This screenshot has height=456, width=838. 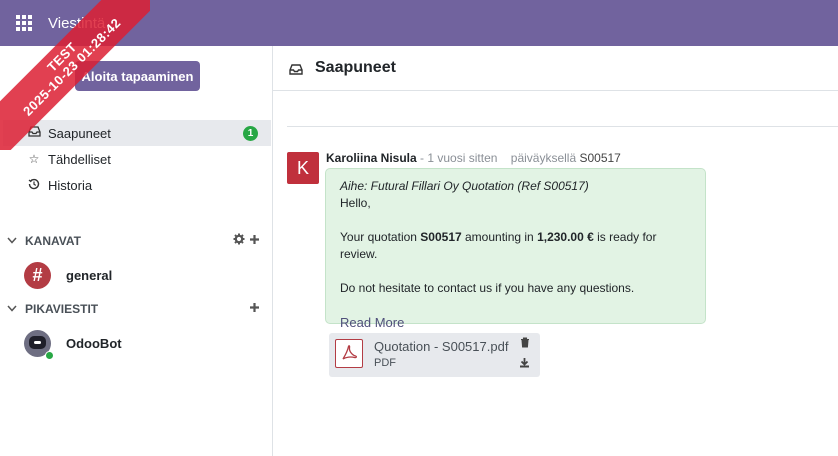 What do you see at coordinates (524, 364) in the screenshot?
I see `download-icon` at bounding box center [524, 364].